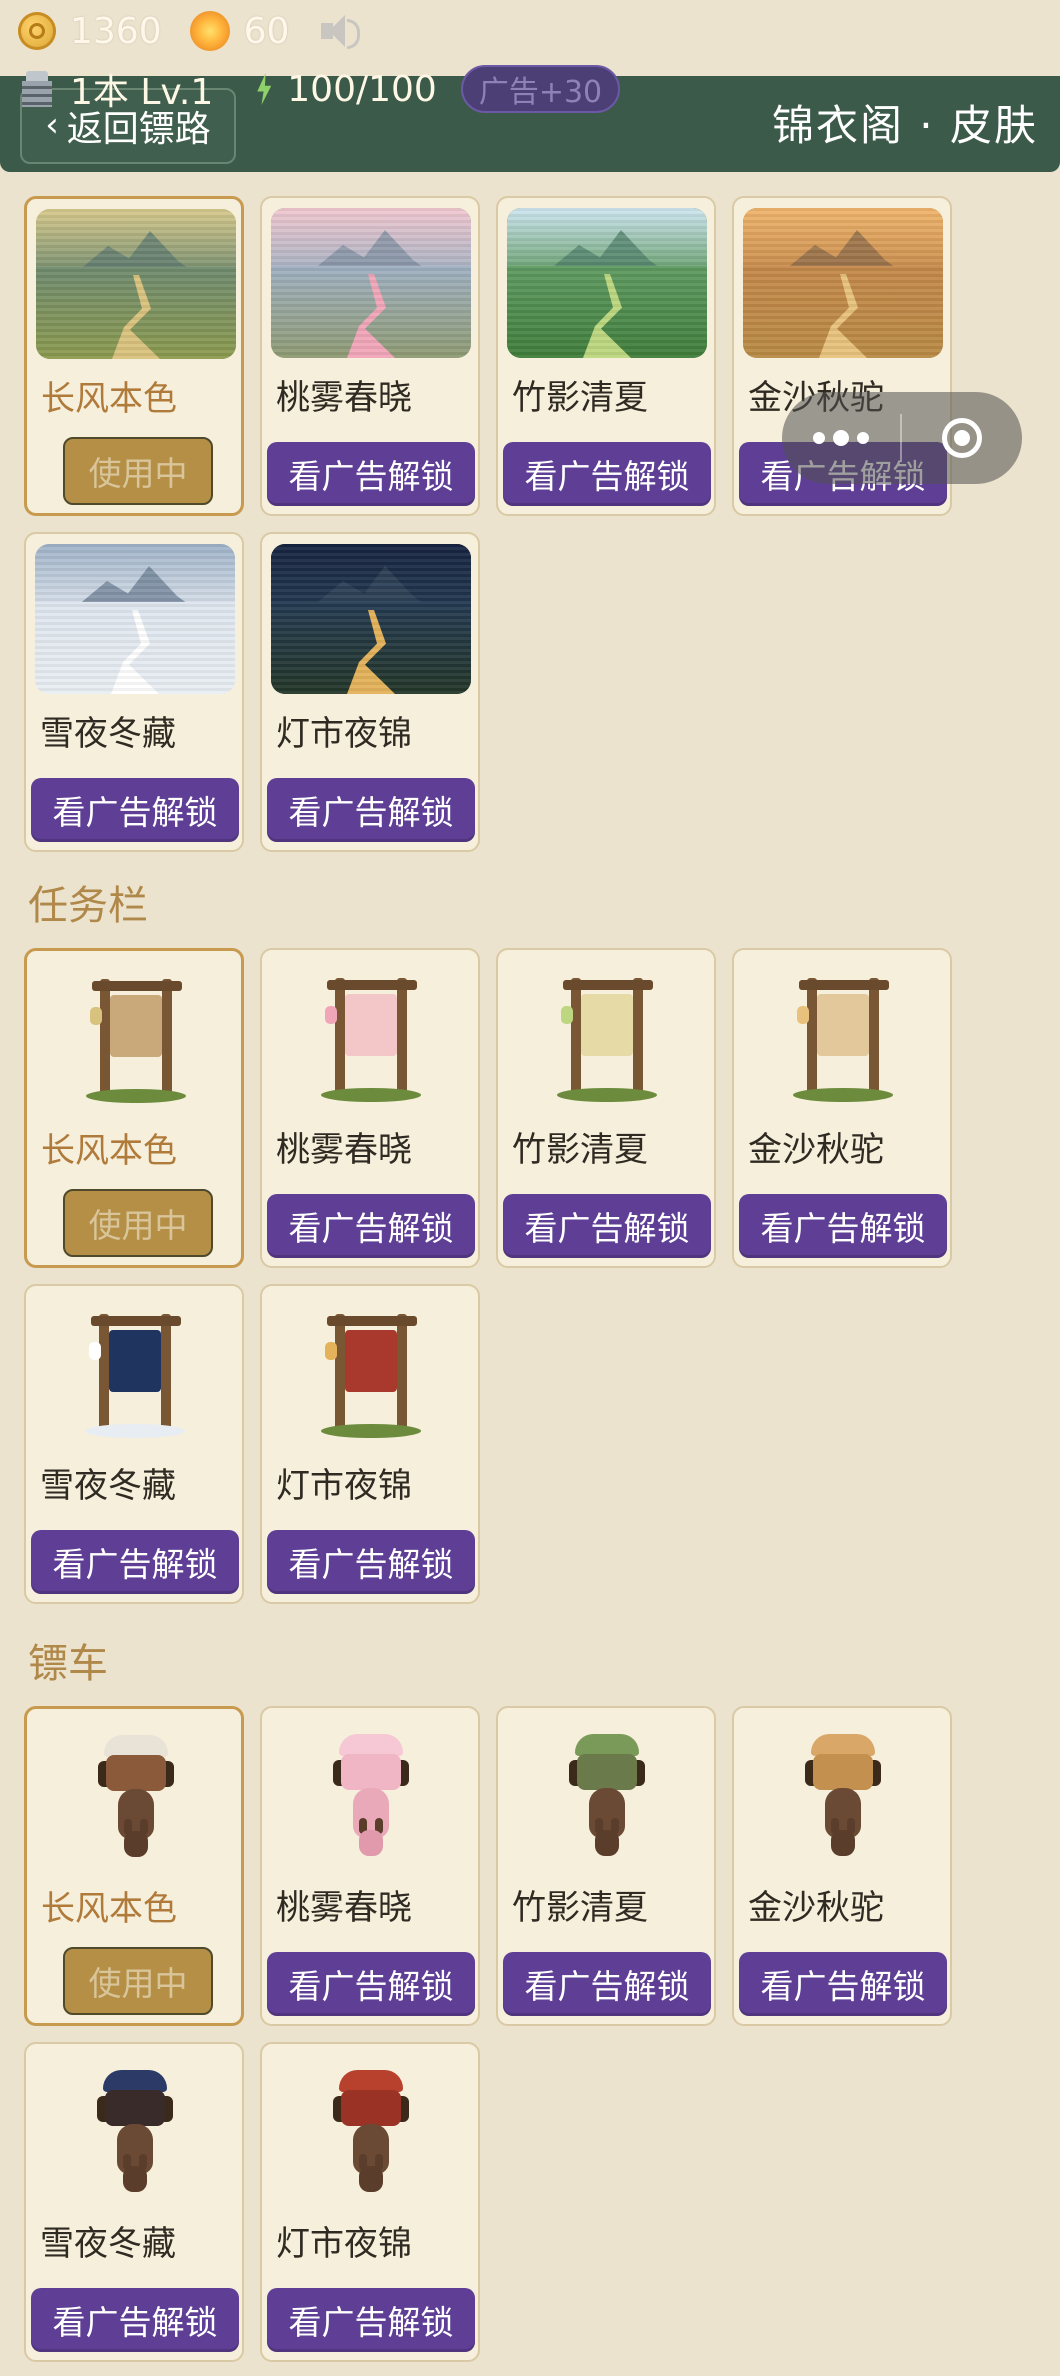  I want to click on stage-level: 1本 Lv.1, so click(142, 92).